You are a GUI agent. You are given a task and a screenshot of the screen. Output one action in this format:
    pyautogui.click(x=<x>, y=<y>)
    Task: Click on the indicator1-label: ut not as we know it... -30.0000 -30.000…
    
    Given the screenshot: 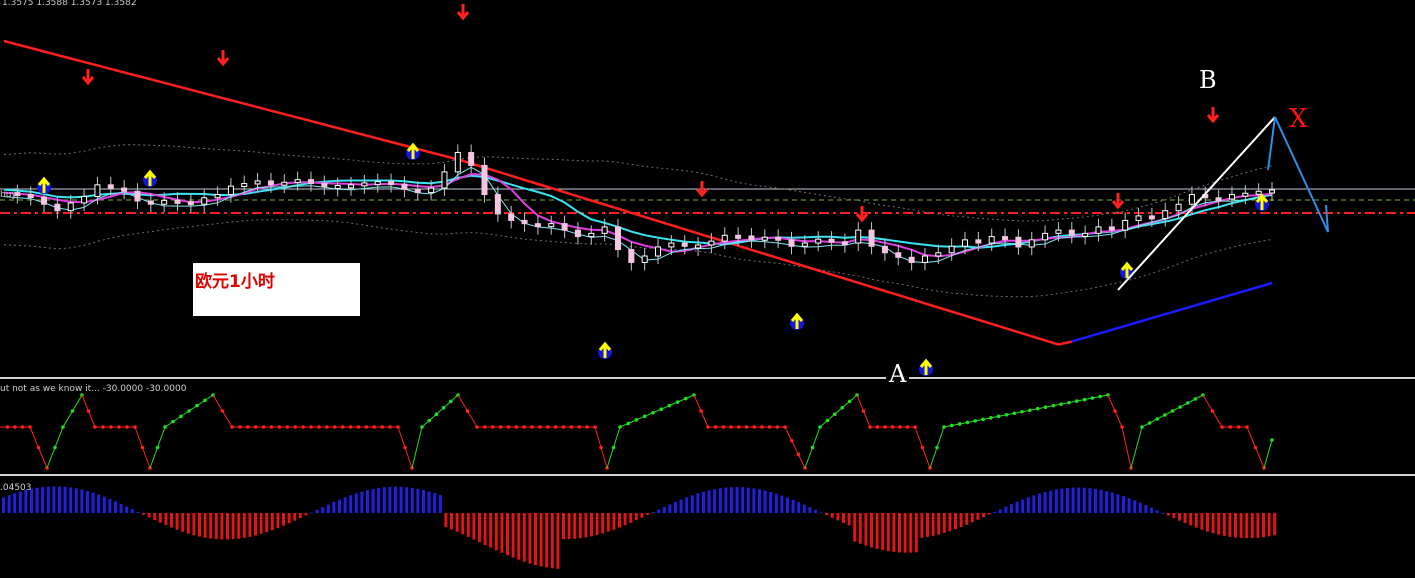 What is the action you would take?
    pyautogui.click(x=93, y=389)
    